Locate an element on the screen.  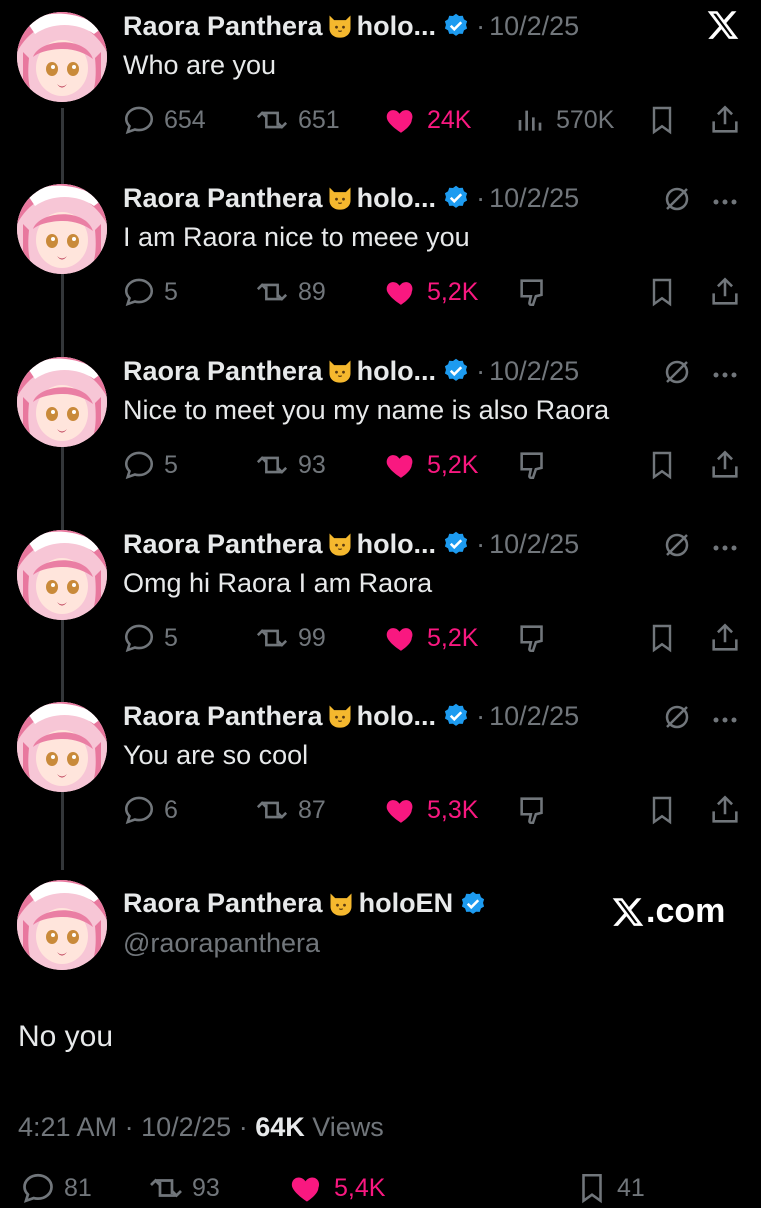
like-button: 5,4K is located at coordinates (336, 1188).